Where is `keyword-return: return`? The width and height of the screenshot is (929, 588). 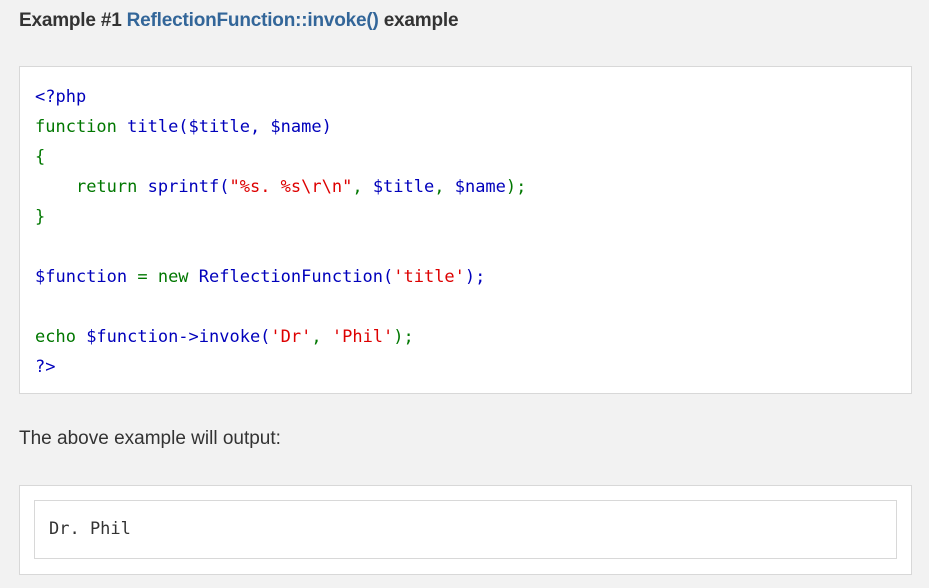
keyword-return: return is located at coordinates (111, 187).